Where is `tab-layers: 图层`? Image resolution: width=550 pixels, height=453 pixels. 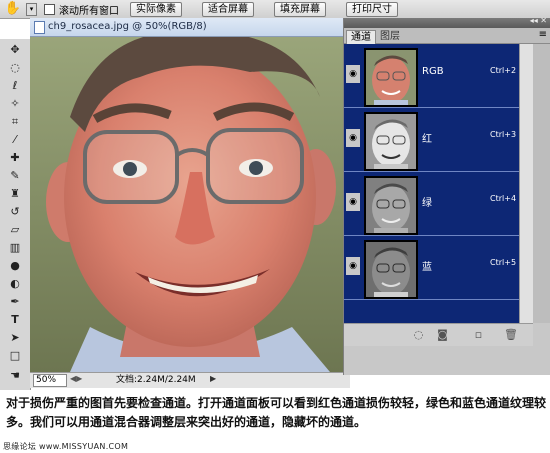 tab-layers: 图层 is located at coordinates (390, 36).